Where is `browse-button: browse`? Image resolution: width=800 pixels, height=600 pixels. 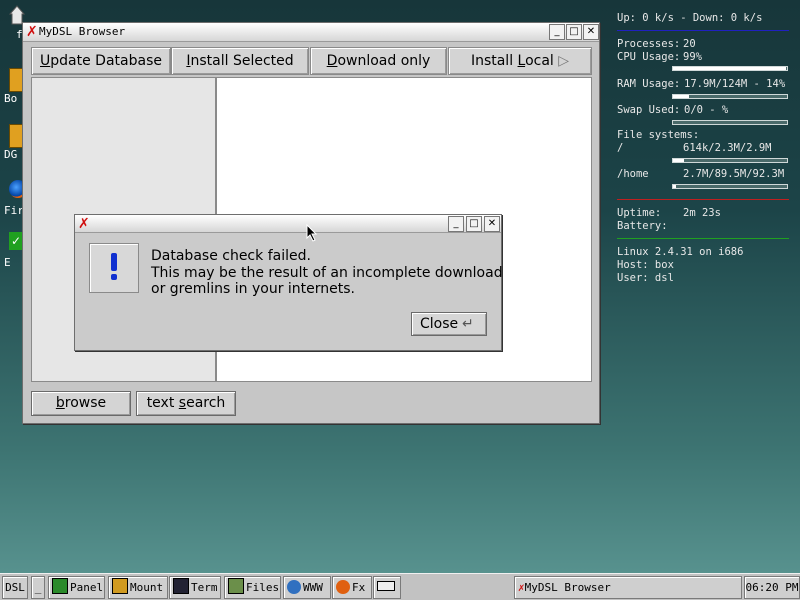 browse-button: browse is located at coordinates (81, 403).